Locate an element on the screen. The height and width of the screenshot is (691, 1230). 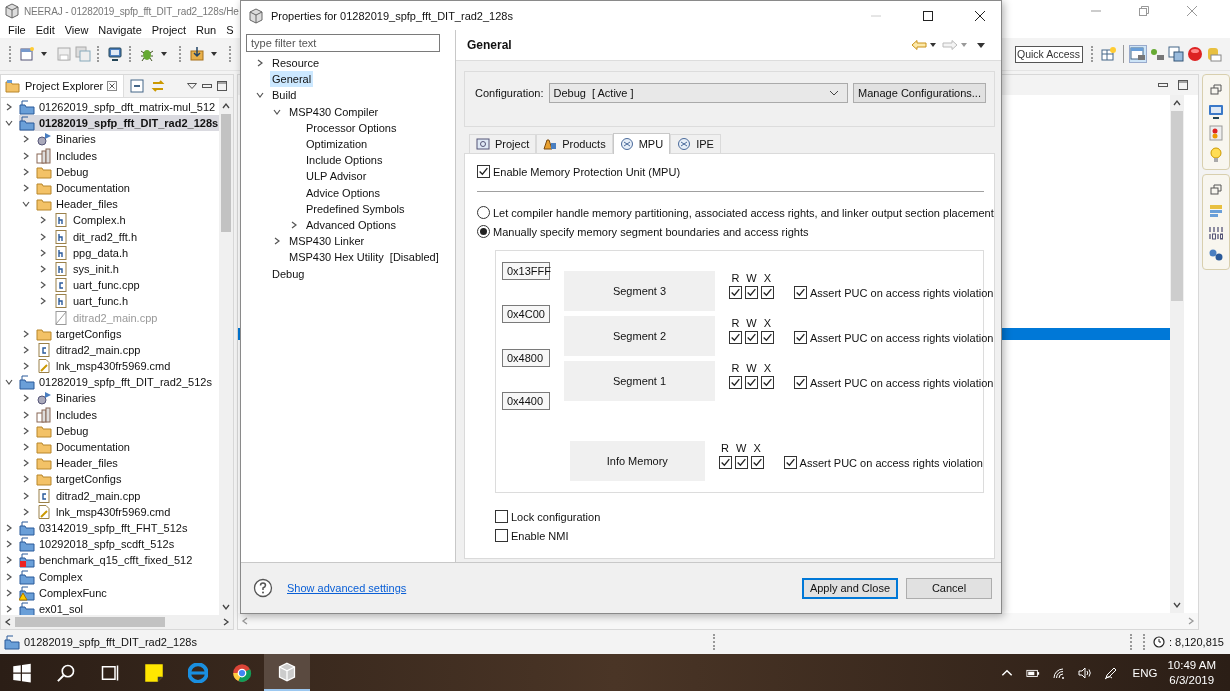
search-icon is located at coordinates (66, 672).